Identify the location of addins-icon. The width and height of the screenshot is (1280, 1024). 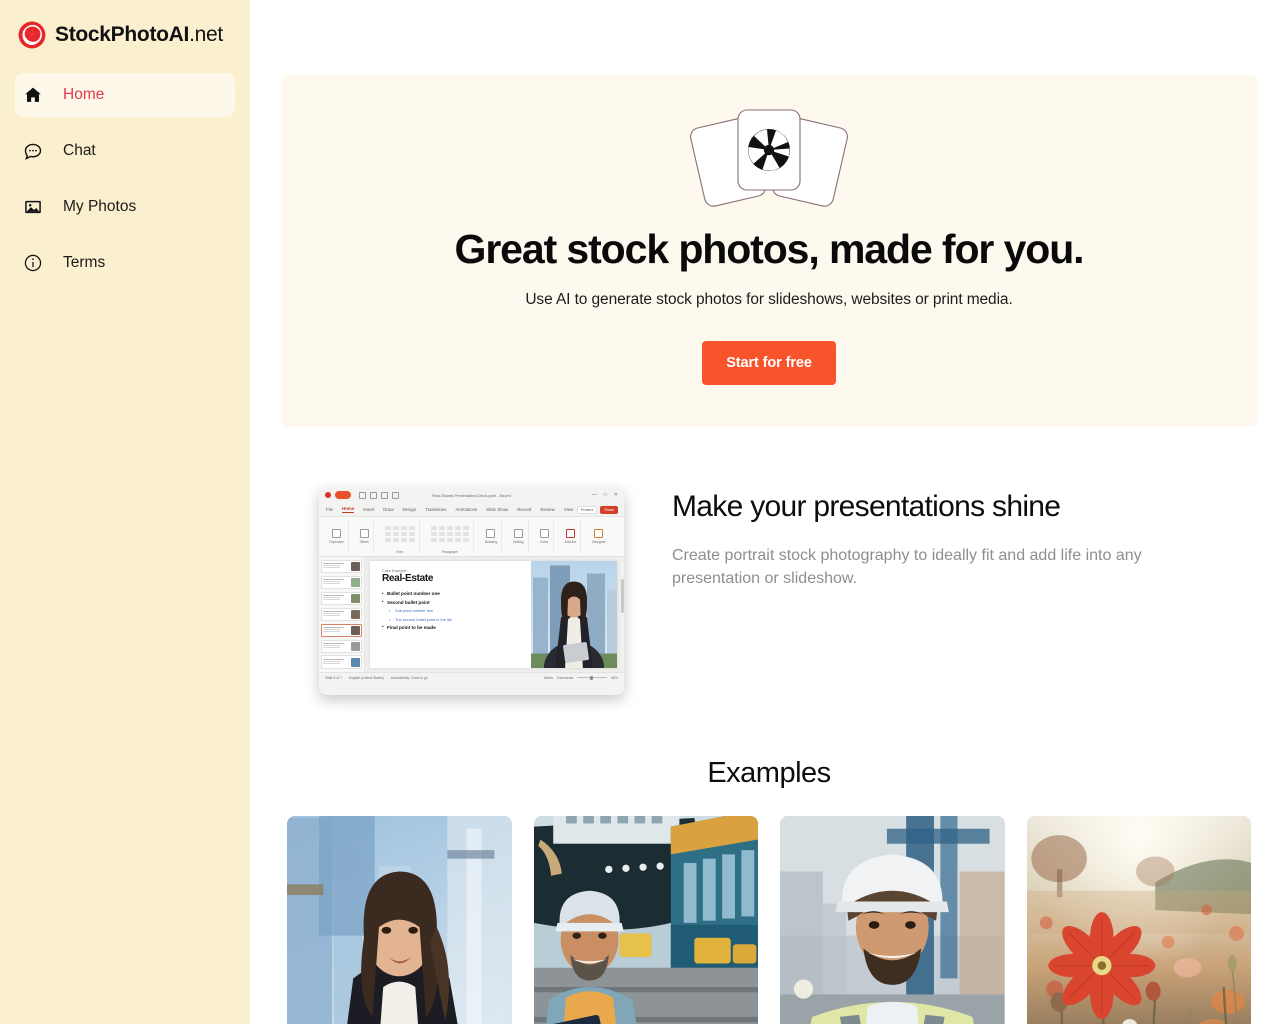
(570, 534).